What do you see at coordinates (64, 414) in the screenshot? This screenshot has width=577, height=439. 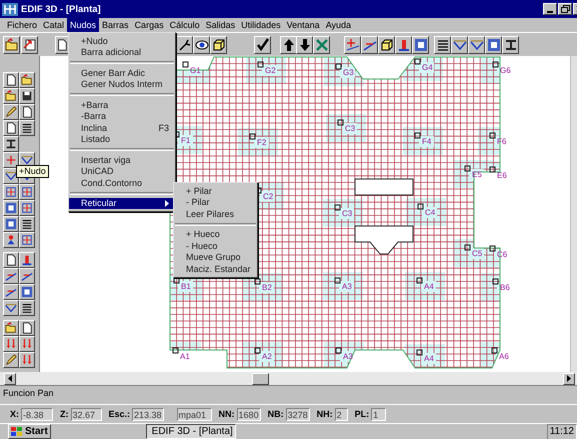 I see `field-label: Z:` at bounding box center [64, 414].